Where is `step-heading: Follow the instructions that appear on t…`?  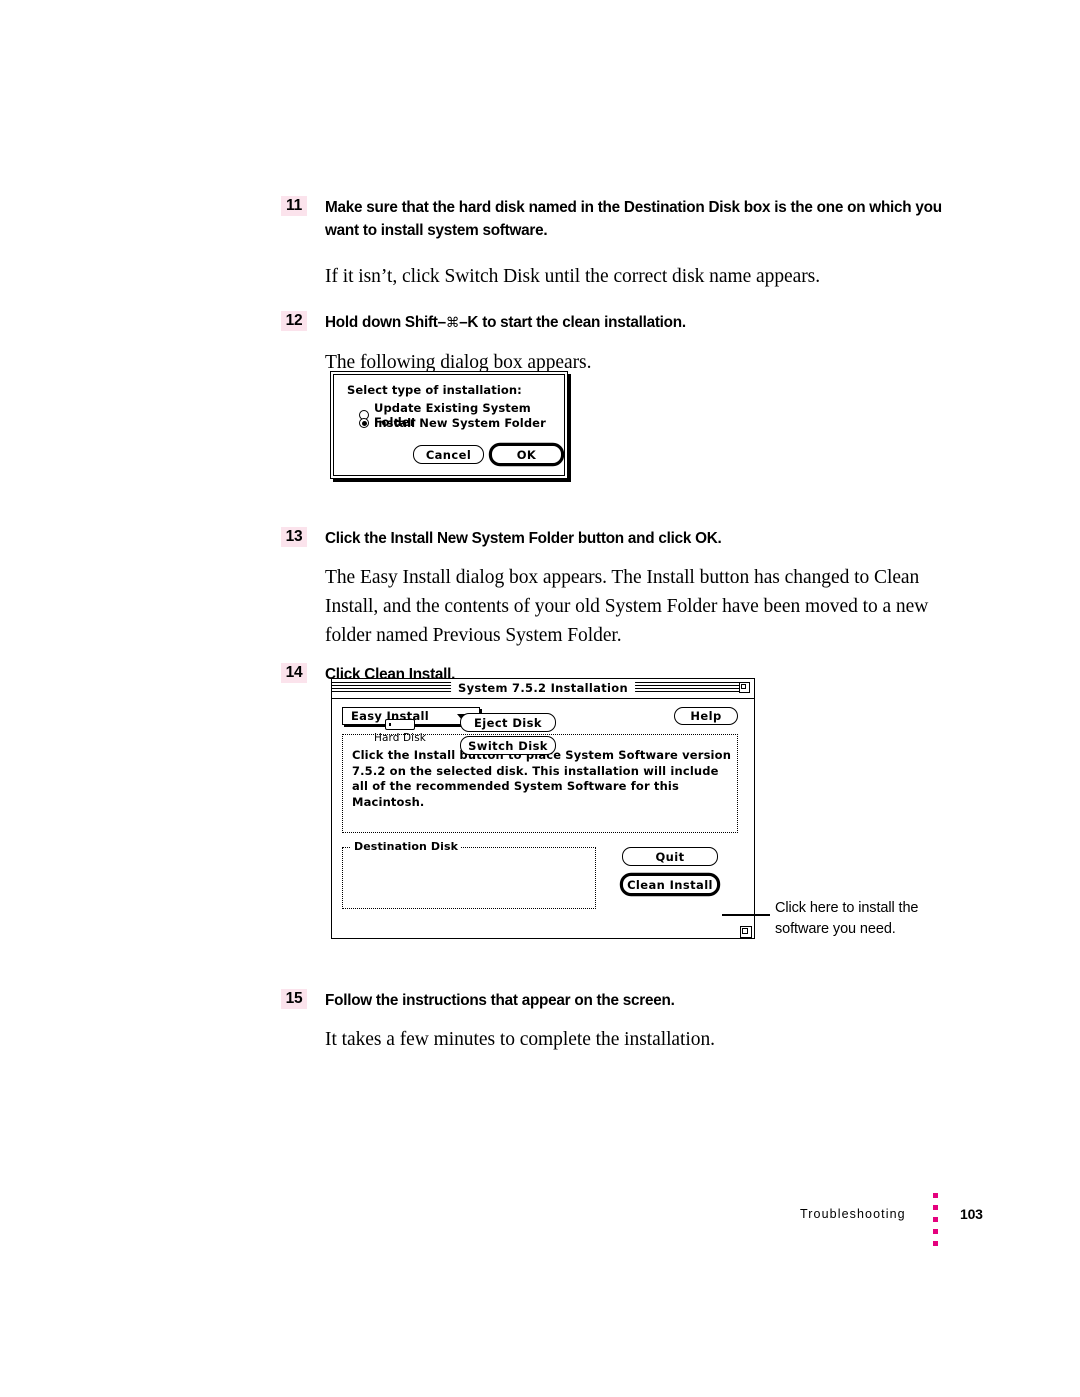
step-heading: Follow the instructions that appear on t… is located at coordinates (500, 1000).